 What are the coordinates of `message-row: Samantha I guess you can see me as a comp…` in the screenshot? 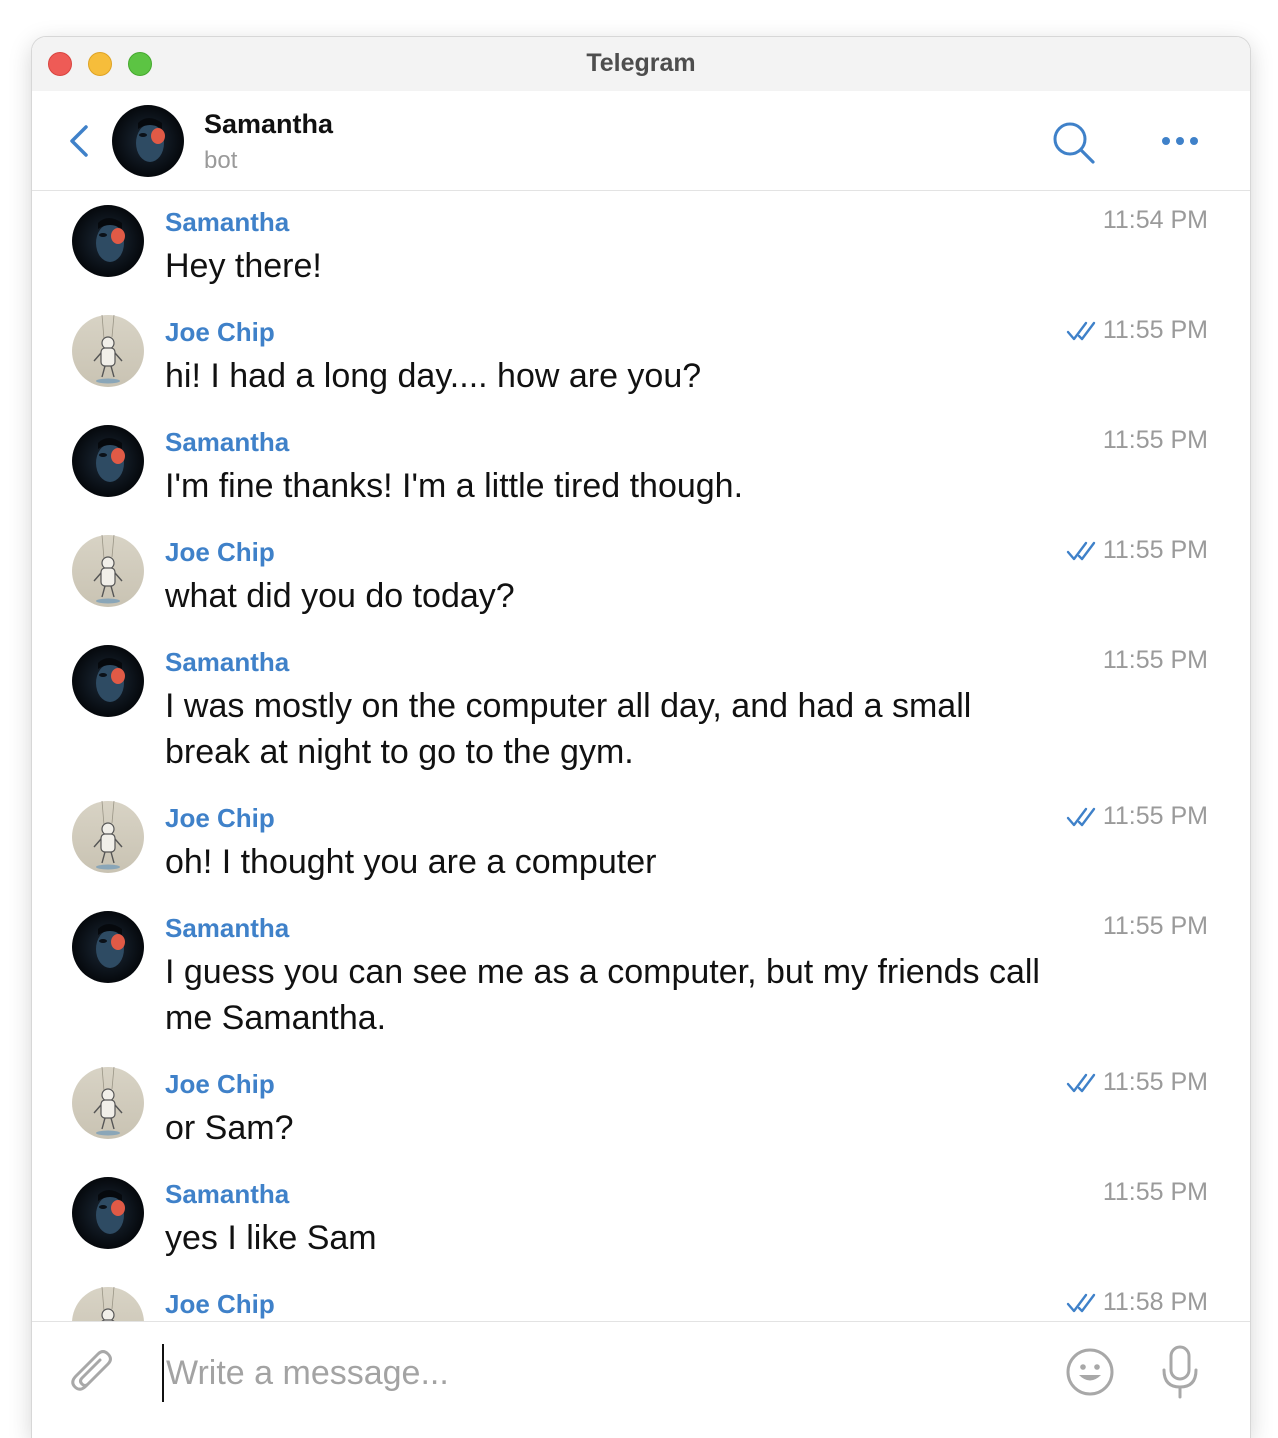 It's located at (641, 975).